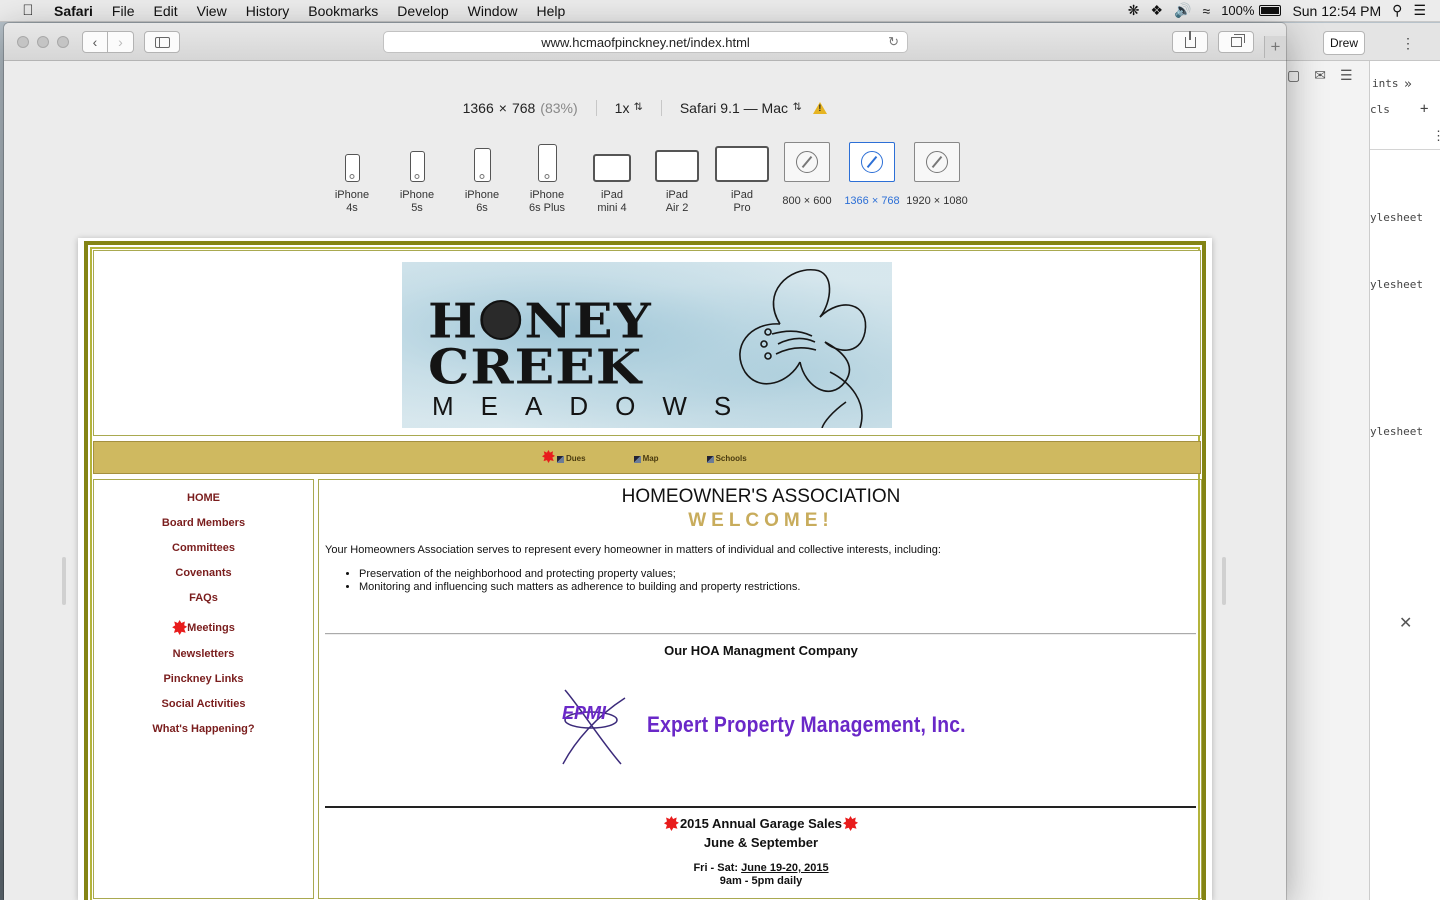 The image size is (1440, 900). I want to click on device-iphone-6s: iPhone 6s, so click(482, 177).